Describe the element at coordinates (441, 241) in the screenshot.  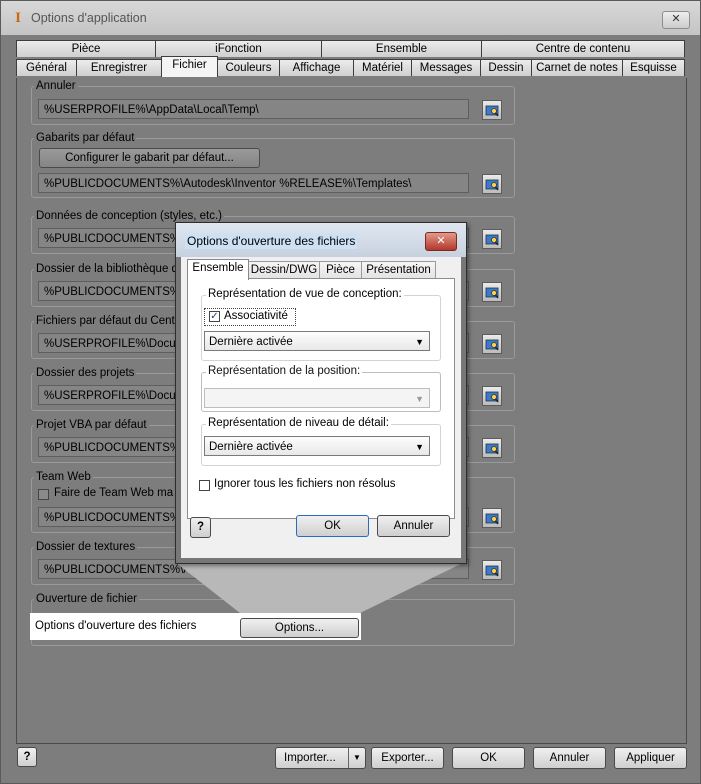
I see `dialog-close-button: ✕` at that location.